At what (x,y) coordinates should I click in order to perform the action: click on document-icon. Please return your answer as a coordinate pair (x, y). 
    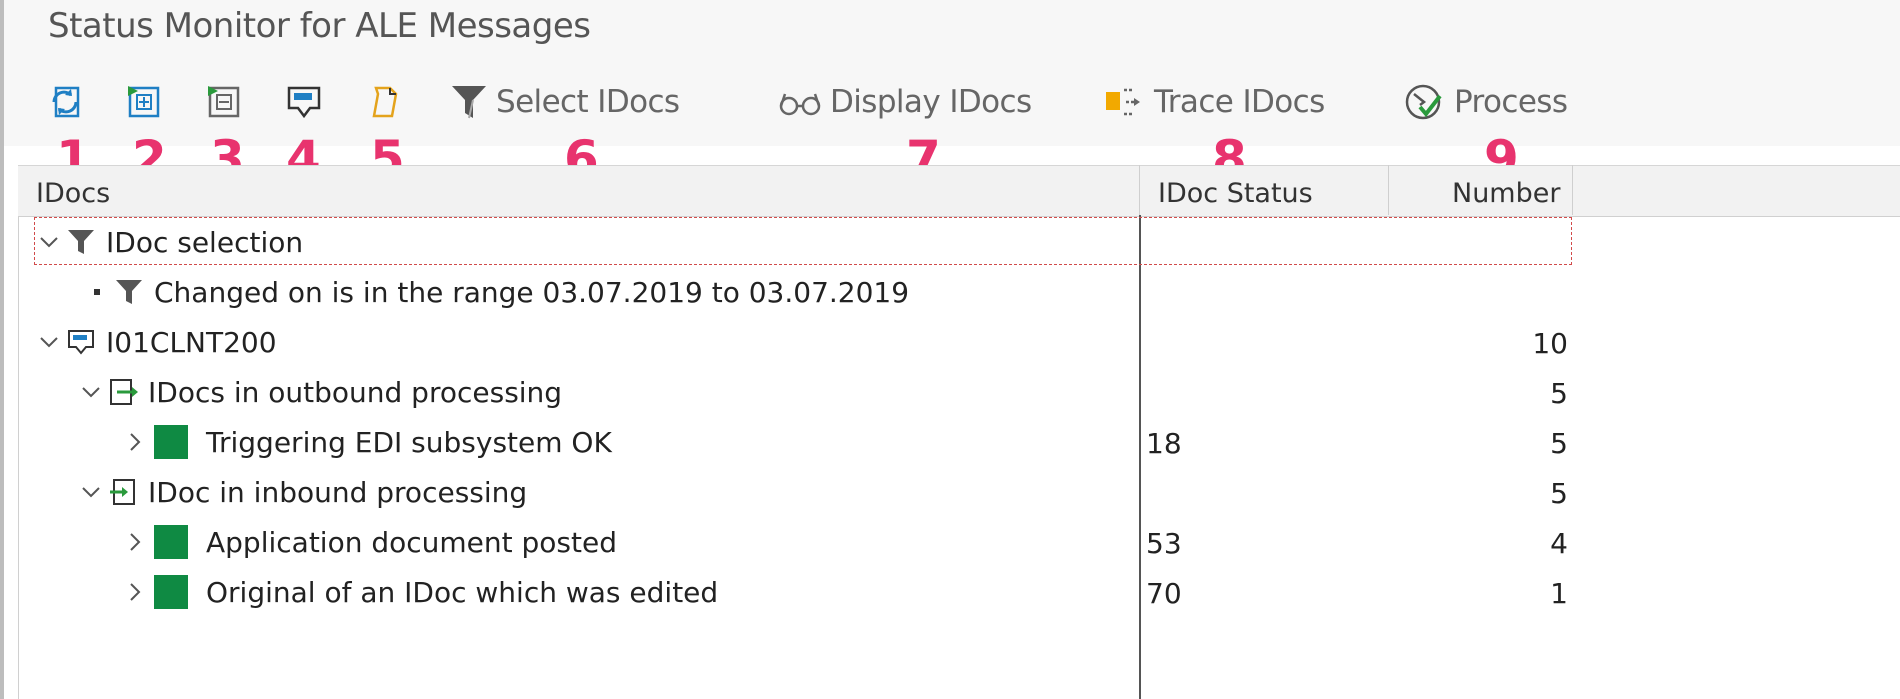
    Looking at the image, I should click on (384, 102).